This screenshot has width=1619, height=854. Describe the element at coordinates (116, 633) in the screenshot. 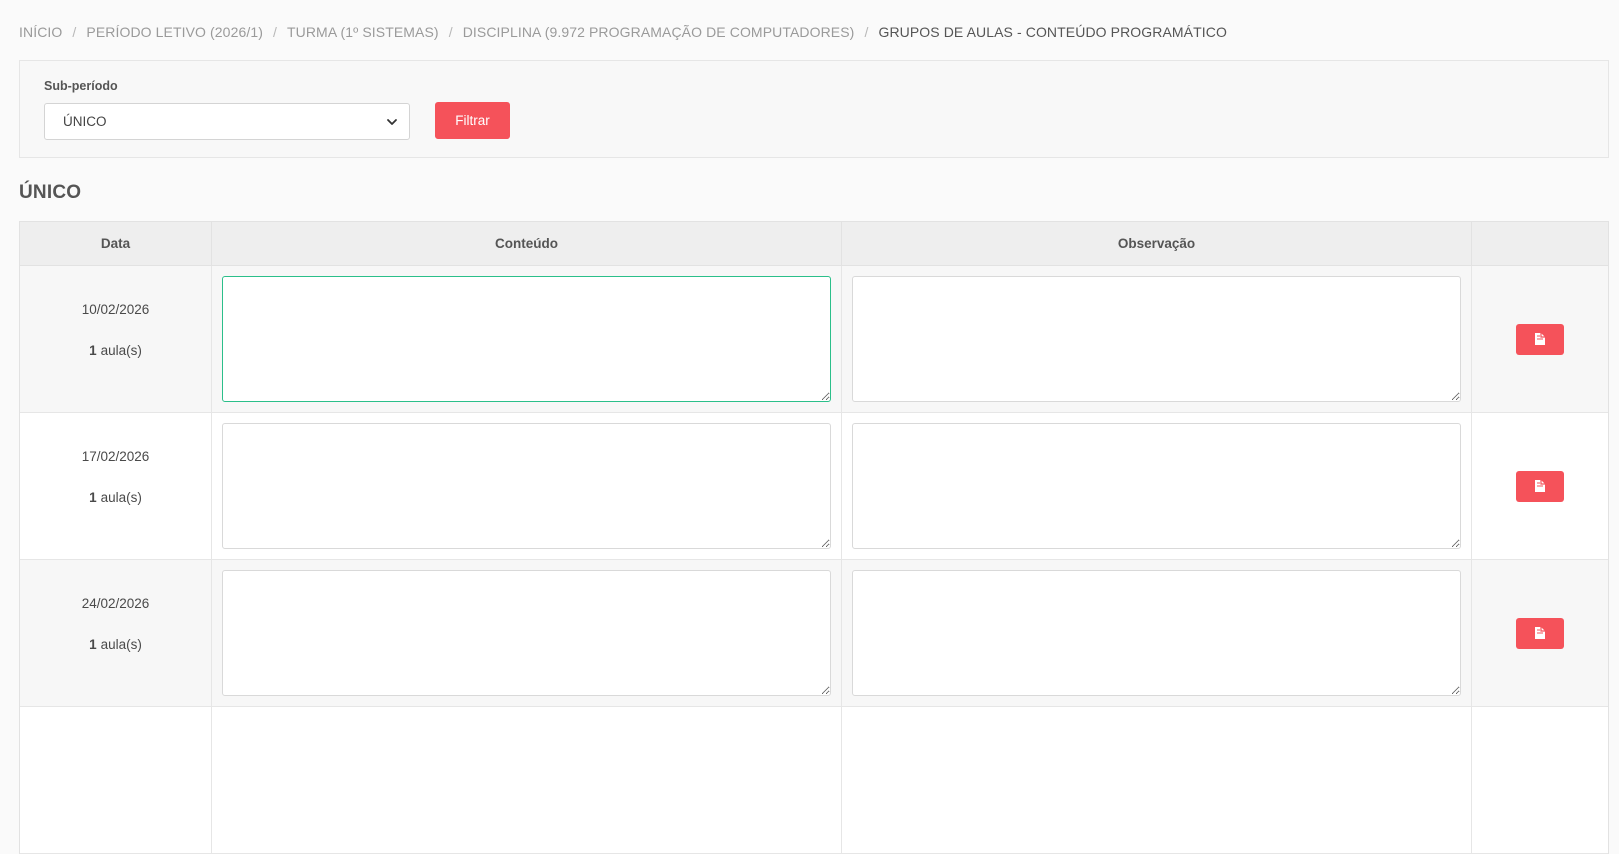

I see `date-cell: 24/02/2026 1 aula(s)` at that location.